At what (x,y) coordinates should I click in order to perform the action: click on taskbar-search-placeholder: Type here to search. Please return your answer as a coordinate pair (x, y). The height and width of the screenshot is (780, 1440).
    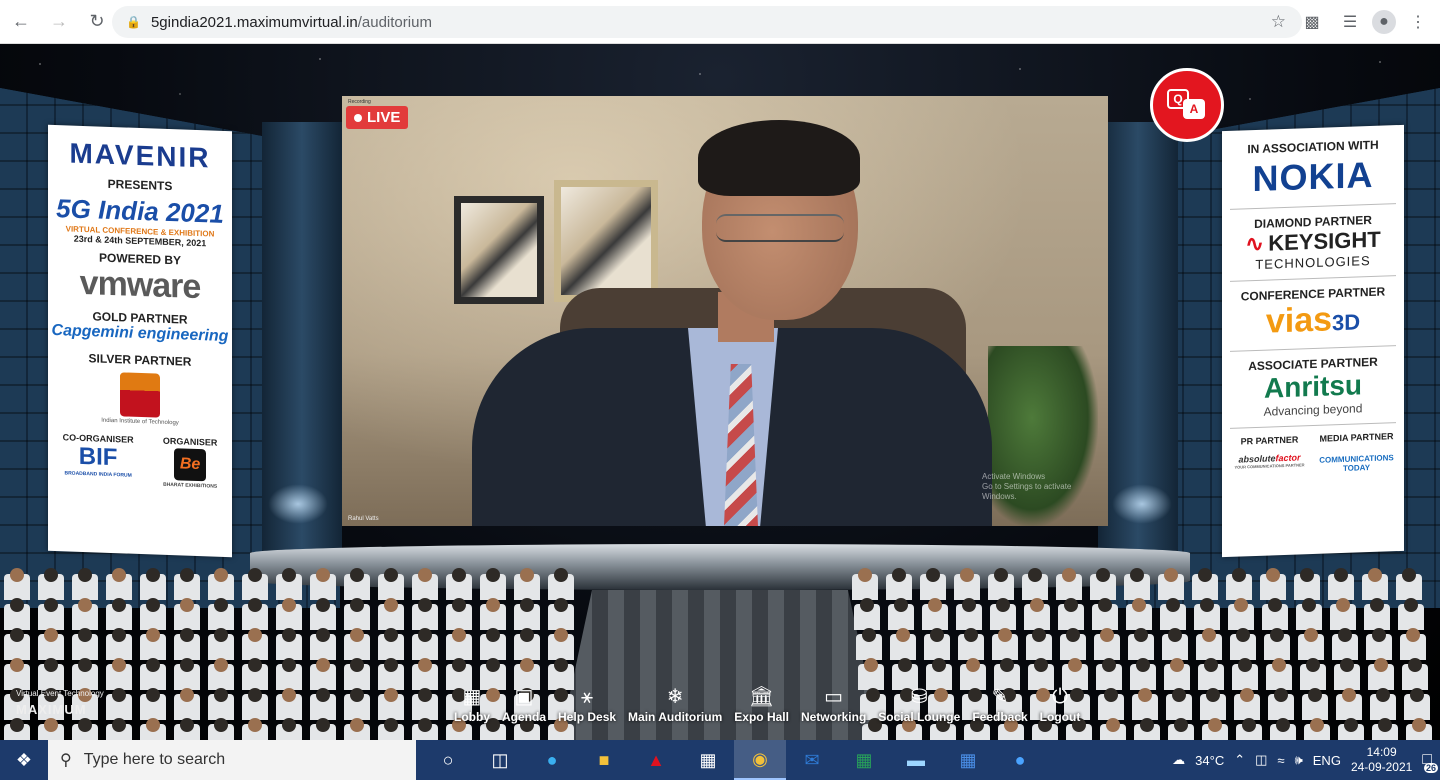
    Looking at the image, I should click on (154, 759).